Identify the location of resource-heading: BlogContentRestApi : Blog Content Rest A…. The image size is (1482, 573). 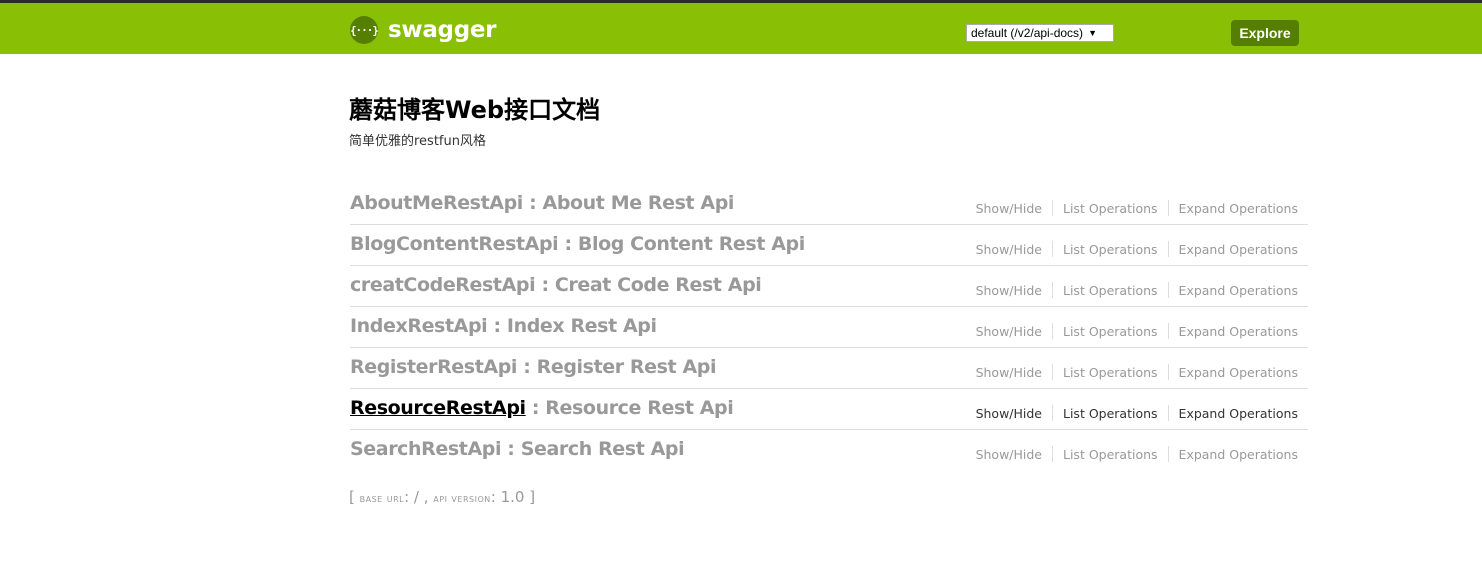
(577, 244).